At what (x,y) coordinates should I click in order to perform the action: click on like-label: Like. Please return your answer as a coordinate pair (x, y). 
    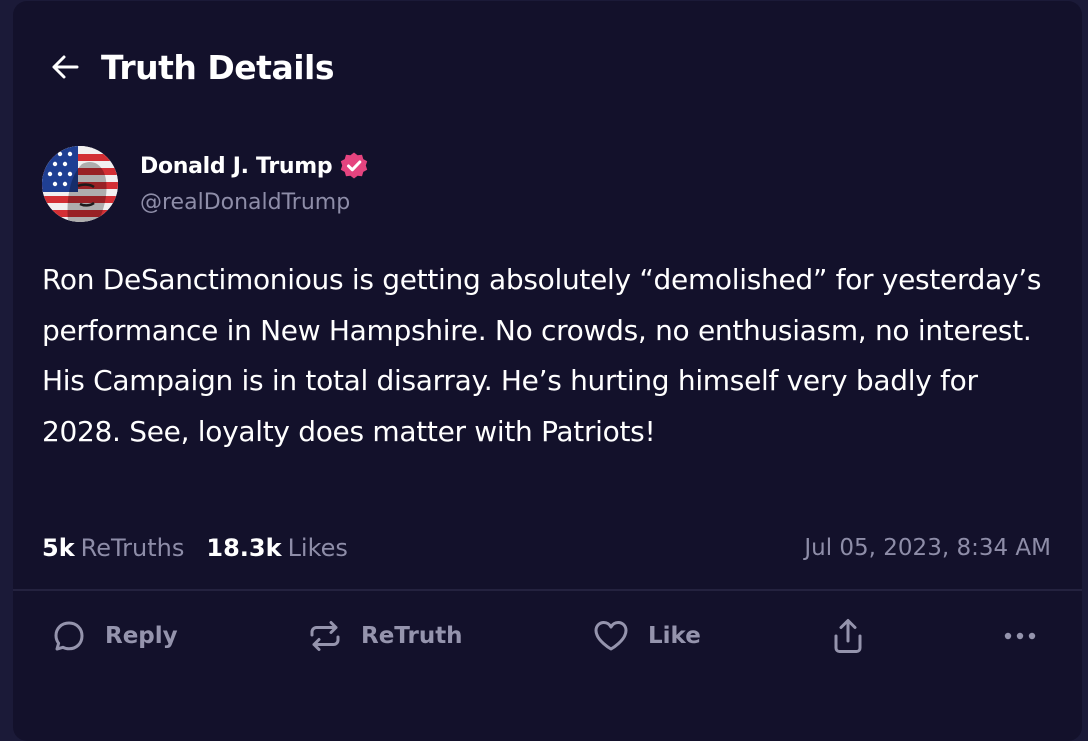
    Looking at the image, I should click on (674, 636).